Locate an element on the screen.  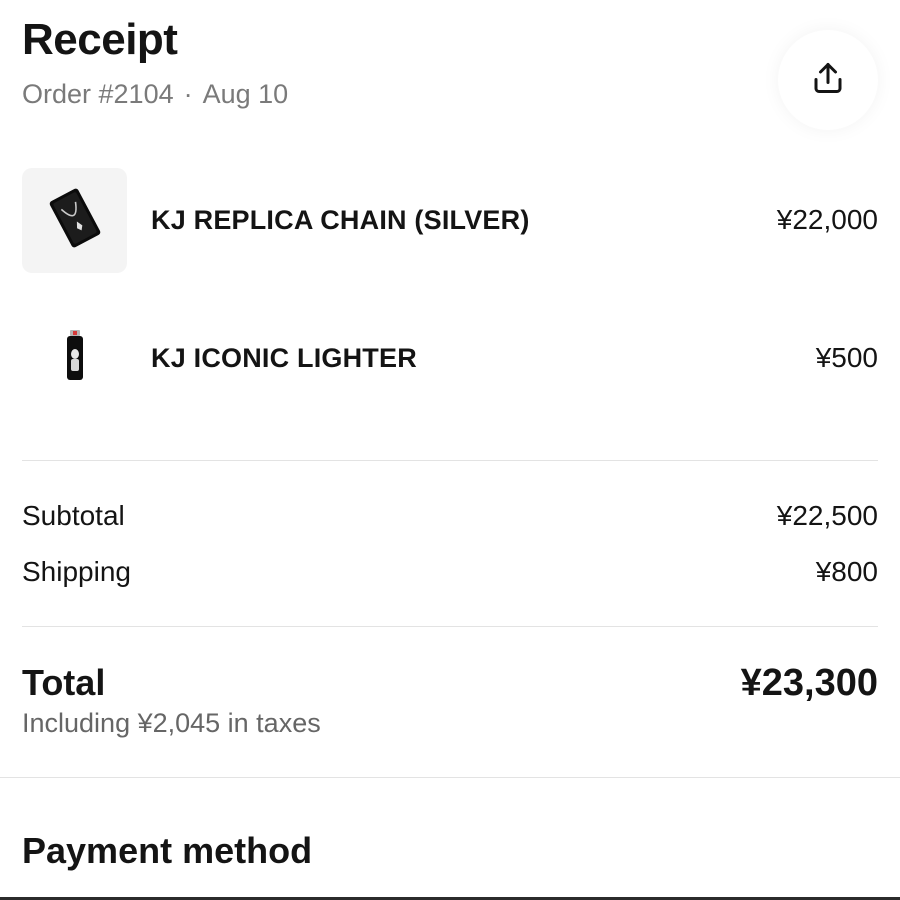
share-upload-icon is located at coordinates (828, 80).